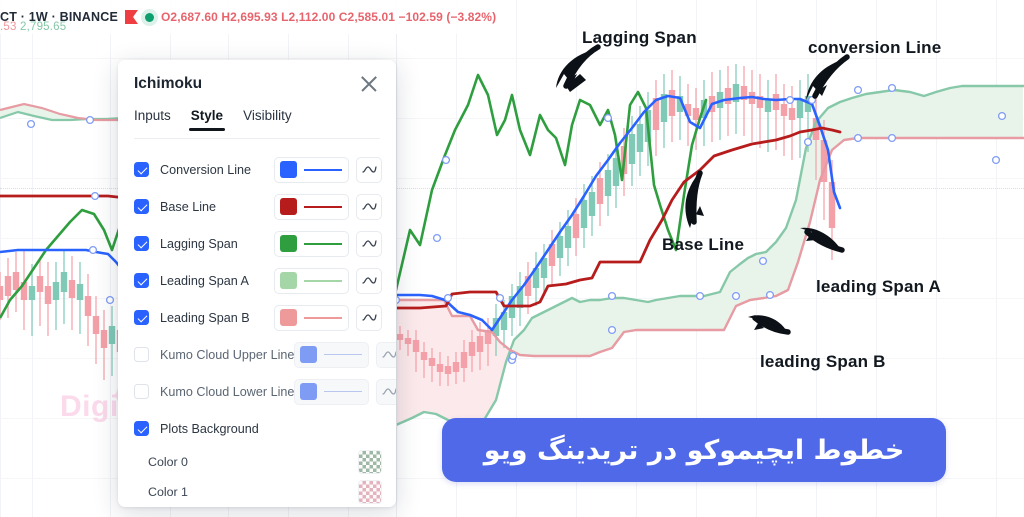 This screenshot has width=1024, height=517. Describe the element at coordinates (288, 317) in the screenshot. I see `color-swatch-leading-span-b` at that location.